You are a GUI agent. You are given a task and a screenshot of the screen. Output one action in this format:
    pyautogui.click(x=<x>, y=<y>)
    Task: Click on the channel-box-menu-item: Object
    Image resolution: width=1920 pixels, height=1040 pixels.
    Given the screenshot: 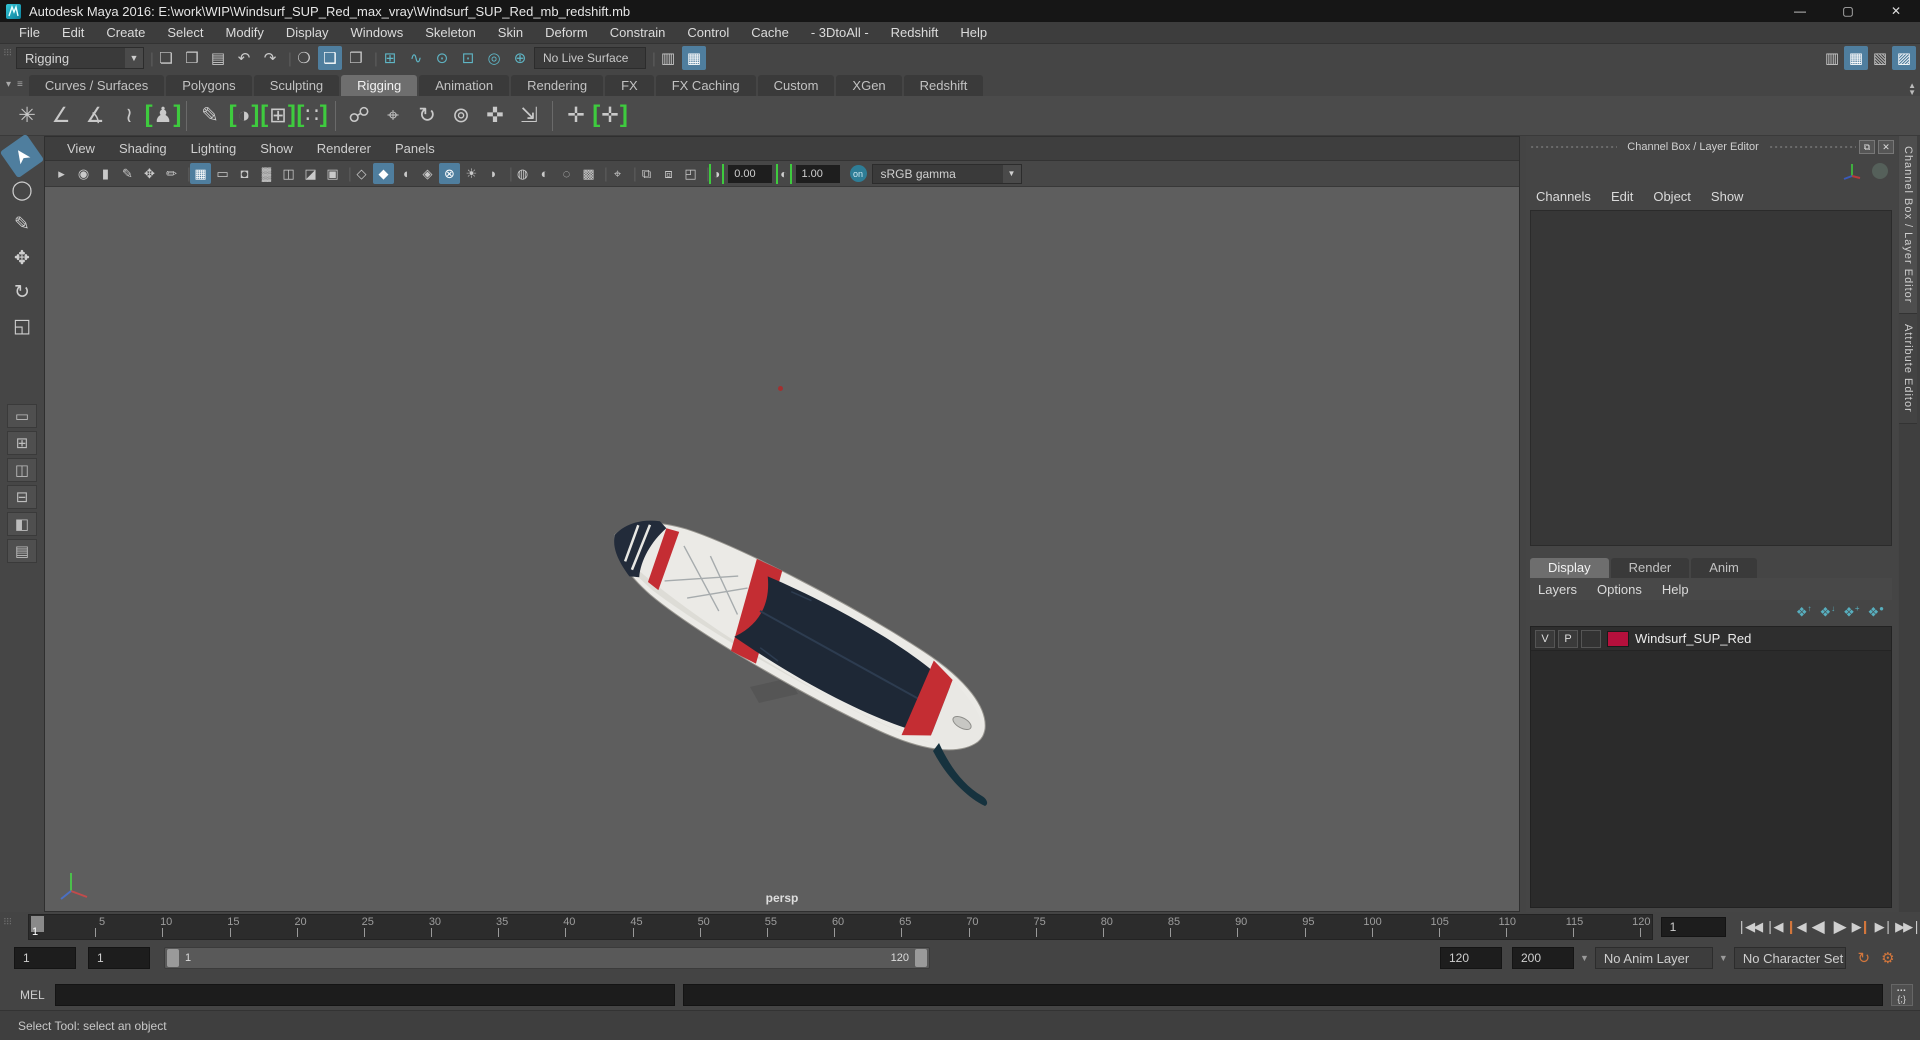 What is the action you would take?
    pyautogui.click(x=1678, y=196)
    